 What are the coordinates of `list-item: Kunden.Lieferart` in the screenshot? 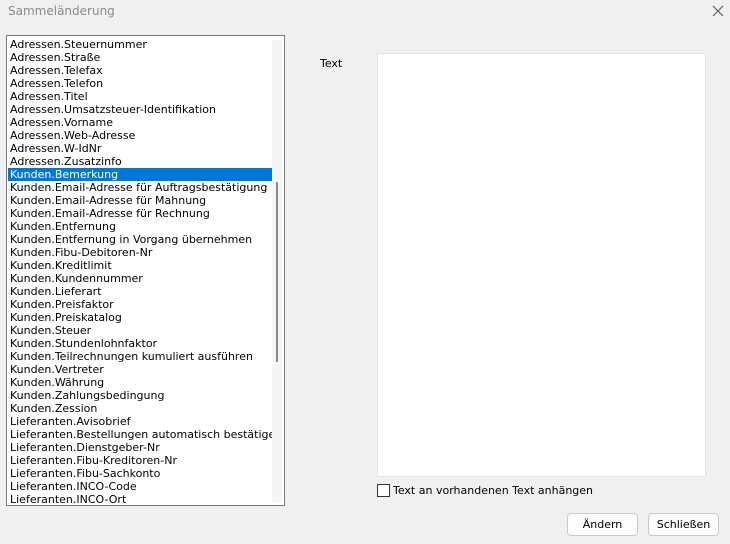 It's located at (140, 291).